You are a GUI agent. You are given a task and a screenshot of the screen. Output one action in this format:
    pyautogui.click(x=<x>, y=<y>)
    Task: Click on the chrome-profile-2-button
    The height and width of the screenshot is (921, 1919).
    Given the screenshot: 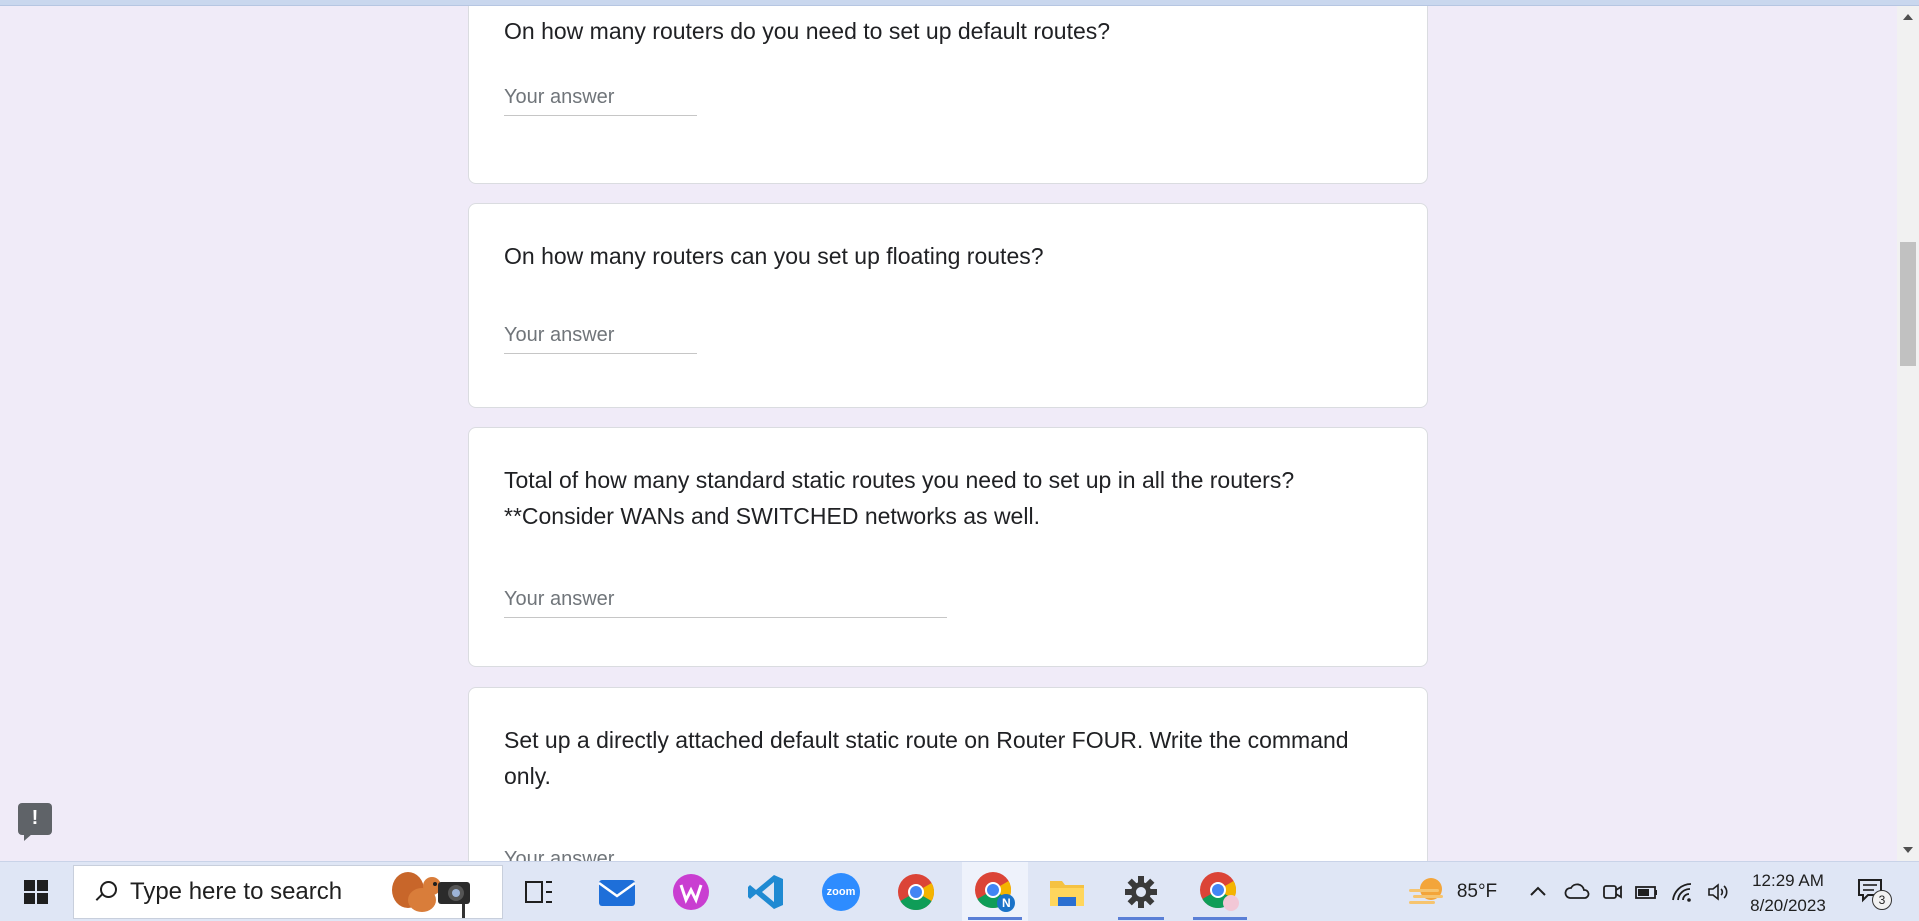 What is the action you would take?
    pyautogui.click(x=1220, y=891)
    